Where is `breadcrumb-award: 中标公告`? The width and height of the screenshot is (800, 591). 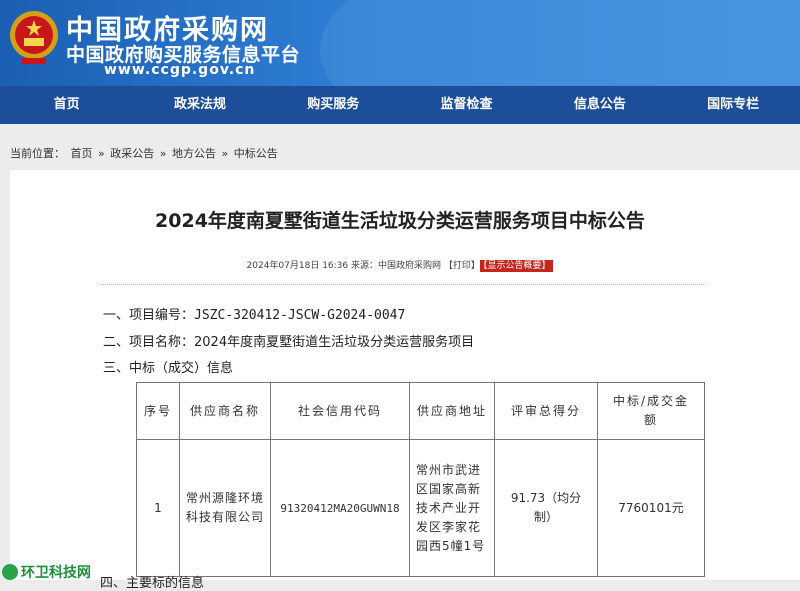
breadcrumb-award: 中标公告 is located at coordinates (256, 153).